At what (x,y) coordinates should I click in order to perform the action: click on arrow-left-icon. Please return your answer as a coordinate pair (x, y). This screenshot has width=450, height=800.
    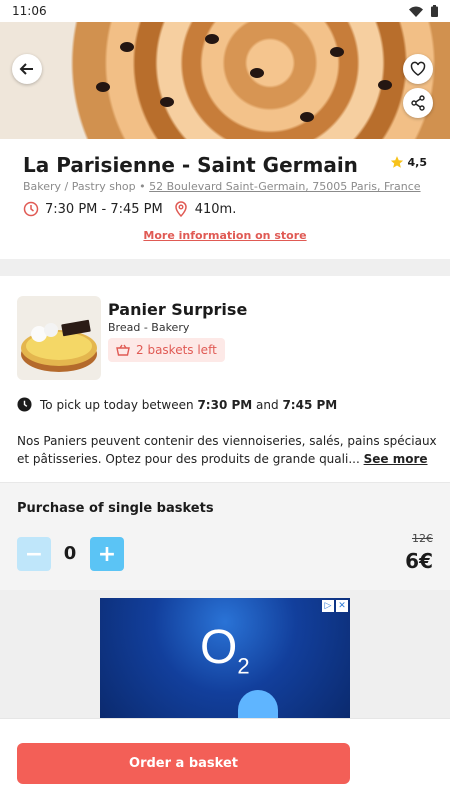
    Looking at the image, I should click on (26, 69).